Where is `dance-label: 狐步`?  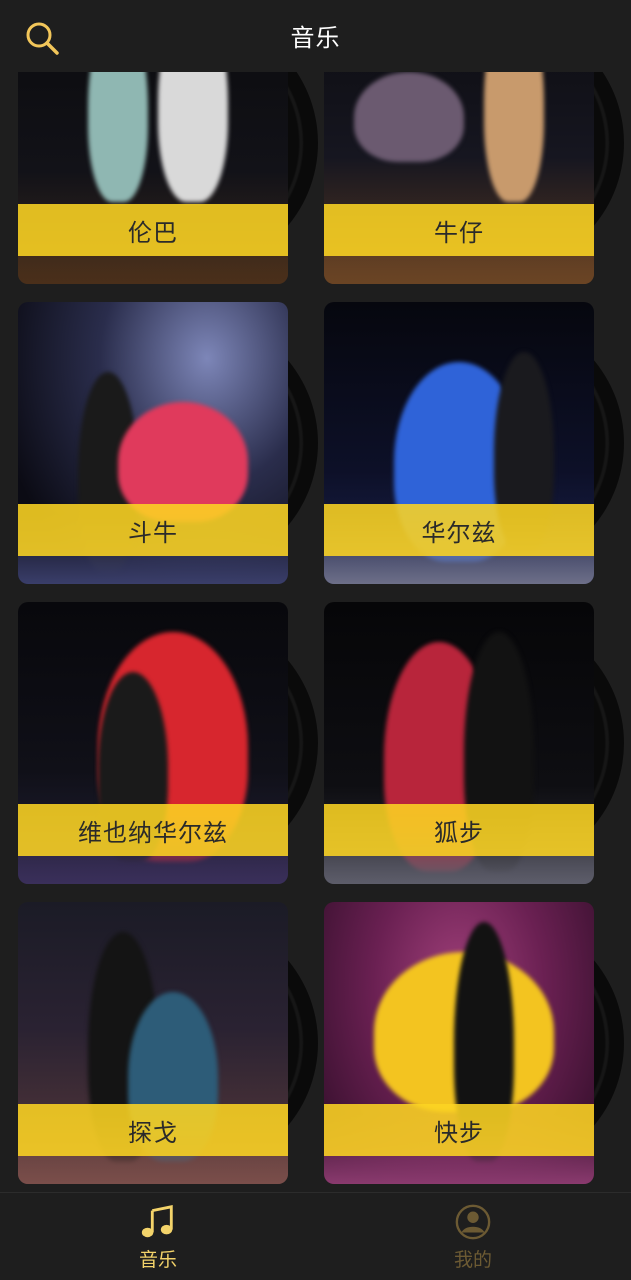
dance-label: 狐步 is located at coordinates (459, 830).